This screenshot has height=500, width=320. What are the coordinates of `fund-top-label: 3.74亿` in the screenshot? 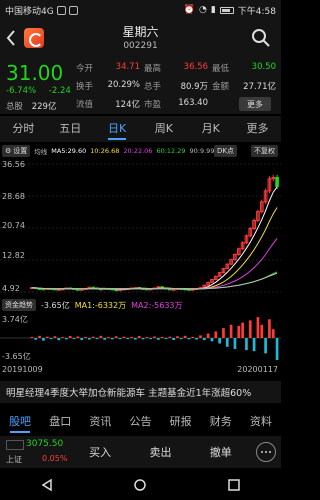 It's located at (15, 319).